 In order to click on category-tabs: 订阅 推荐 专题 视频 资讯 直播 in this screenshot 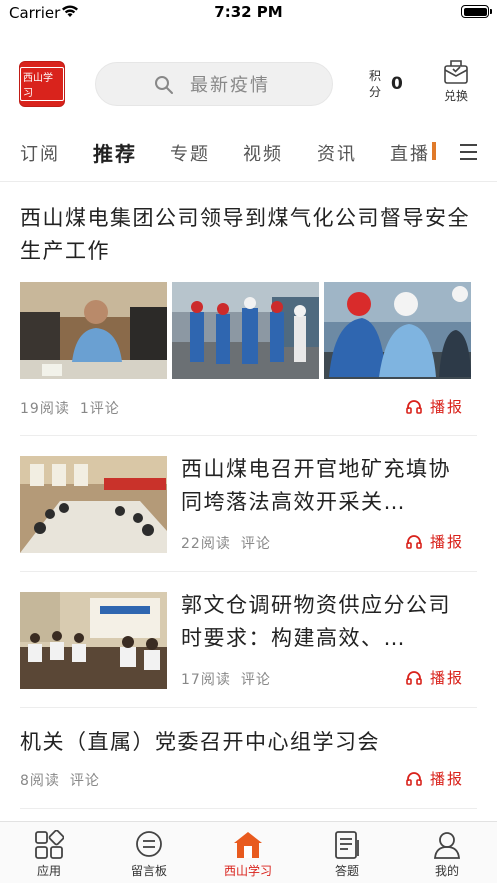, I will do `click(248, 153)`.